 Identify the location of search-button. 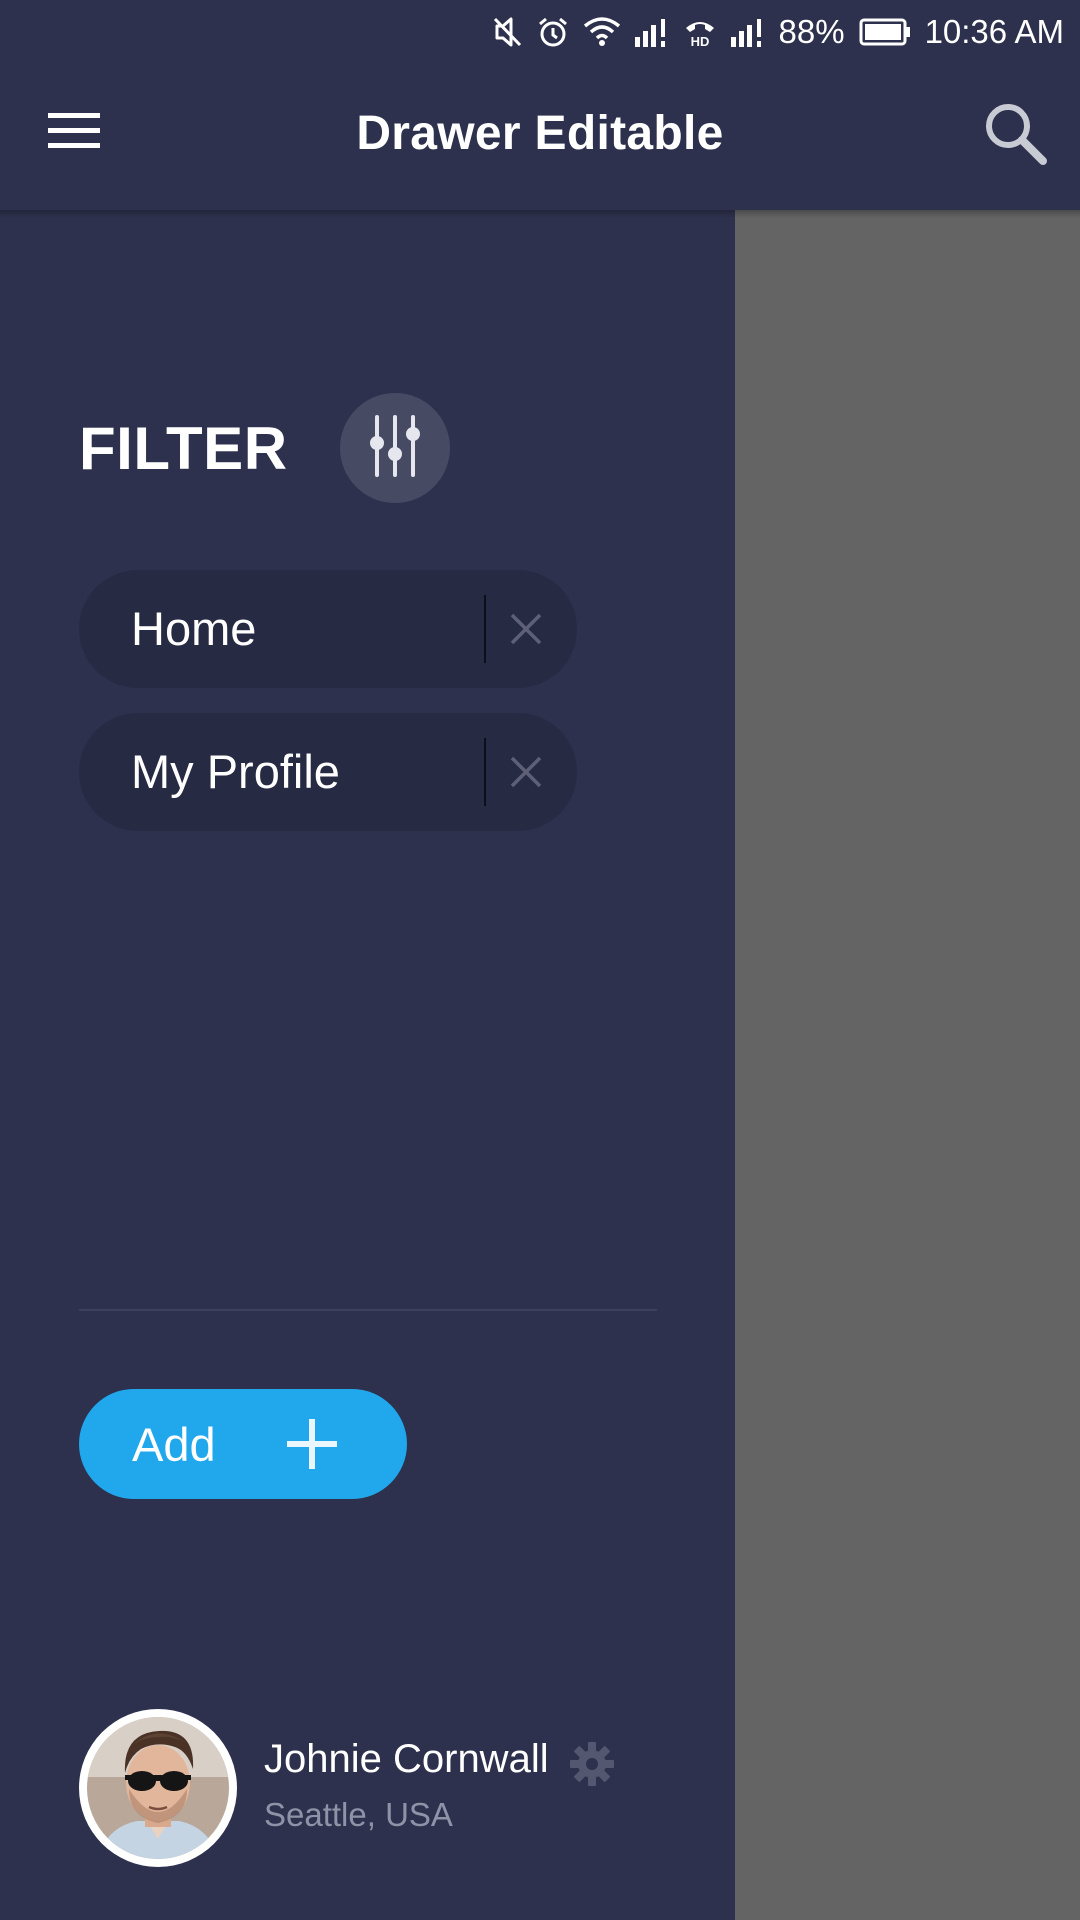
(1015, 135).